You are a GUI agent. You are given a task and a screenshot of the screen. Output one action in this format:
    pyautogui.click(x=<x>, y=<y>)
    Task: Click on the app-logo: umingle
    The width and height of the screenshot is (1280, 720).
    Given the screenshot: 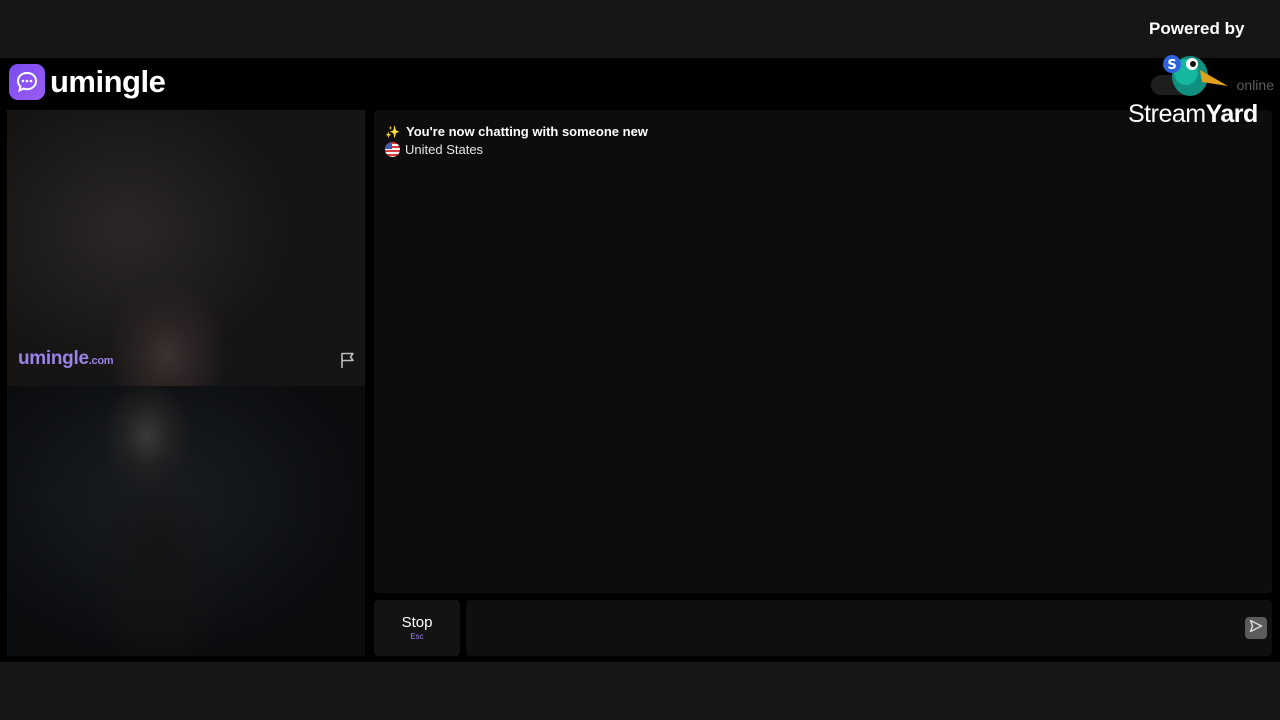 What is the action you would take?
    pyautogui.click(x=87, y=82)
    